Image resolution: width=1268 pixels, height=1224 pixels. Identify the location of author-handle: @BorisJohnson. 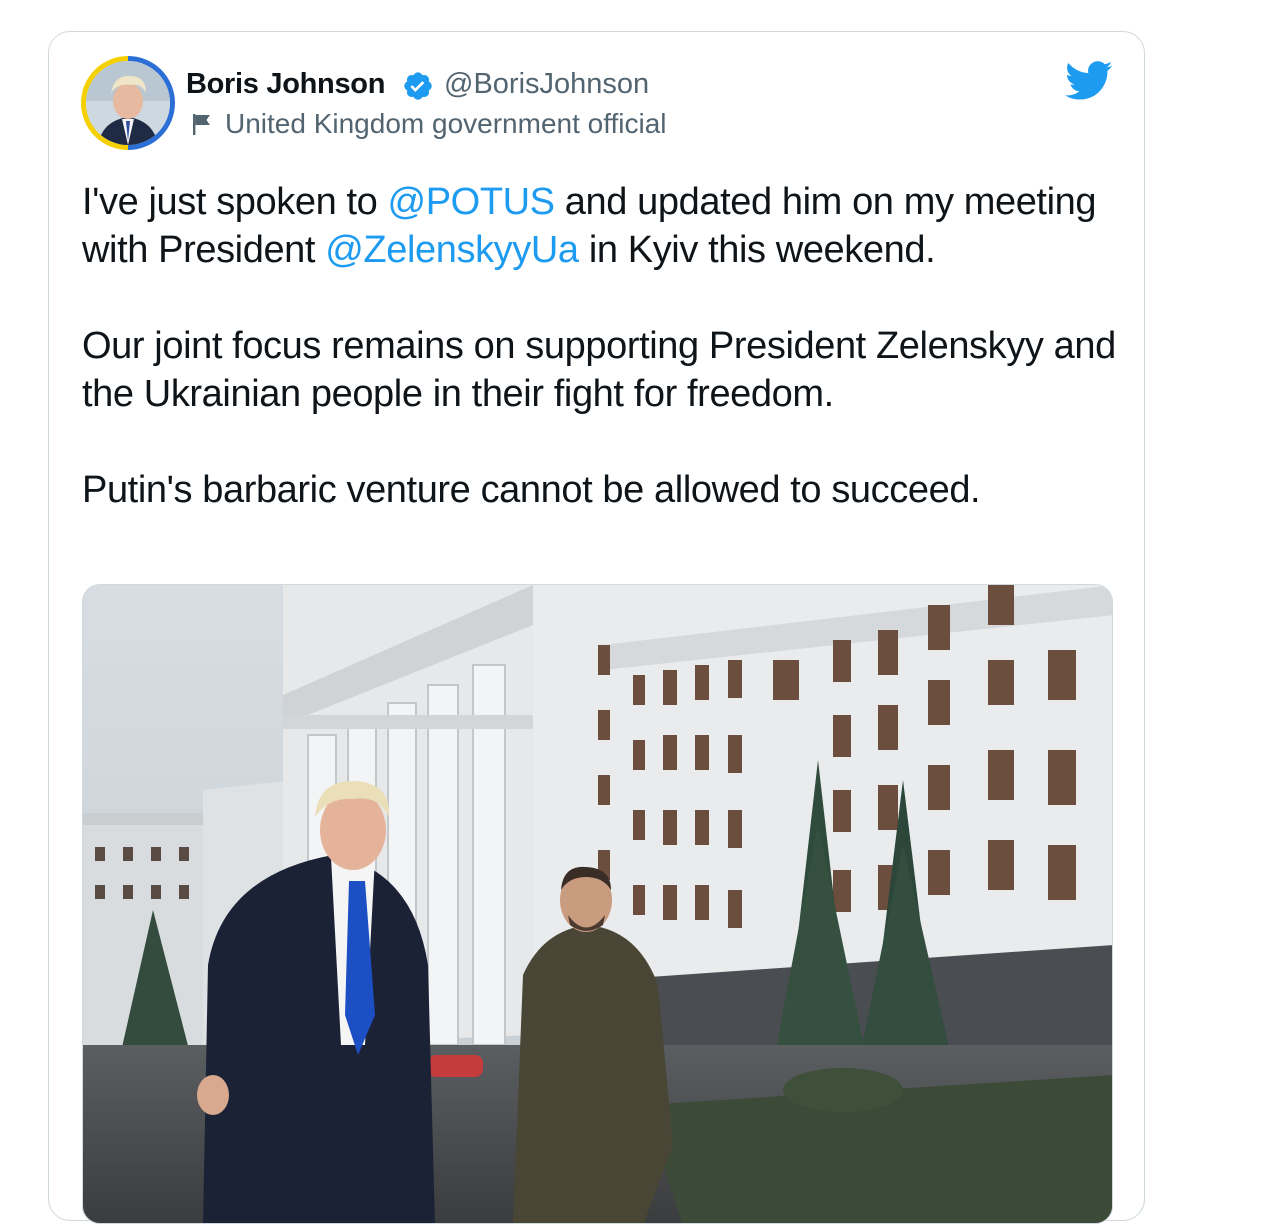
(546, 84).